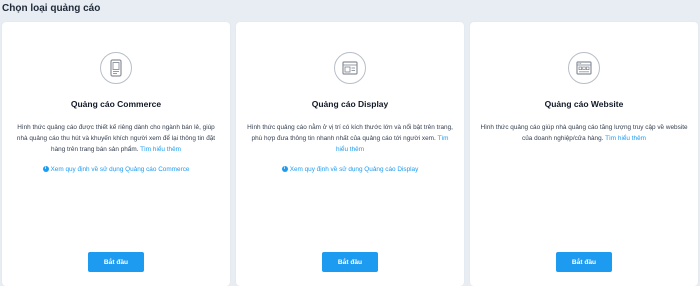 The image size is (700, 286). Describe the element at coordinates (584, 68) in the screenshot. I see `website-icon` at that location.